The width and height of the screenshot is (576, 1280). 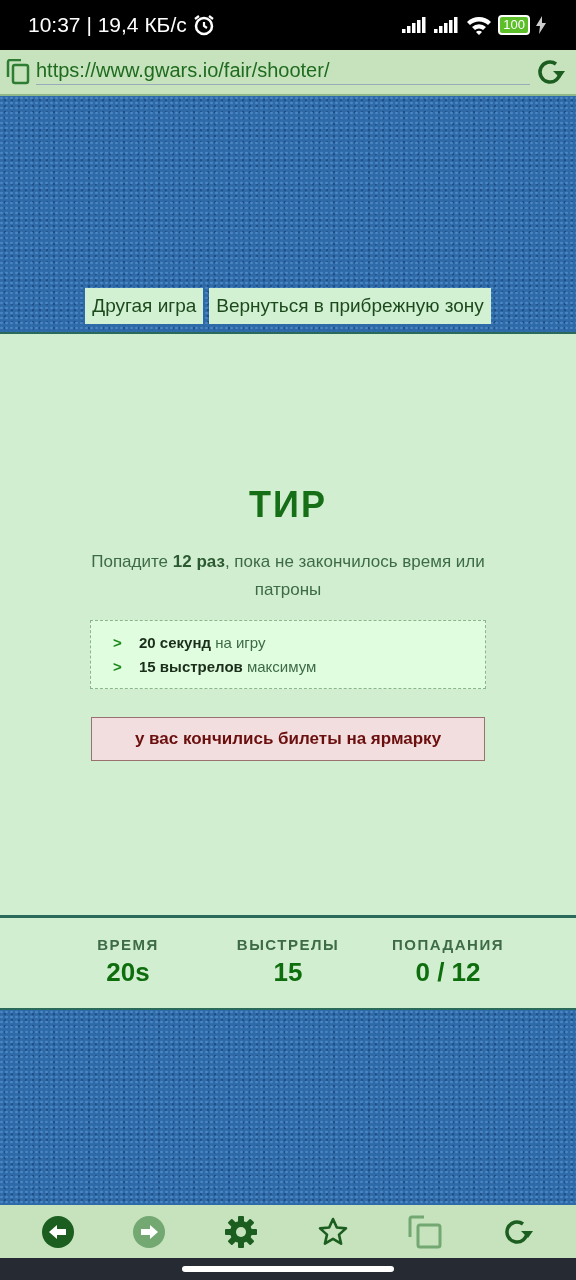 I want to click on nav-button: Другая игра, so click(x=144, y=306).